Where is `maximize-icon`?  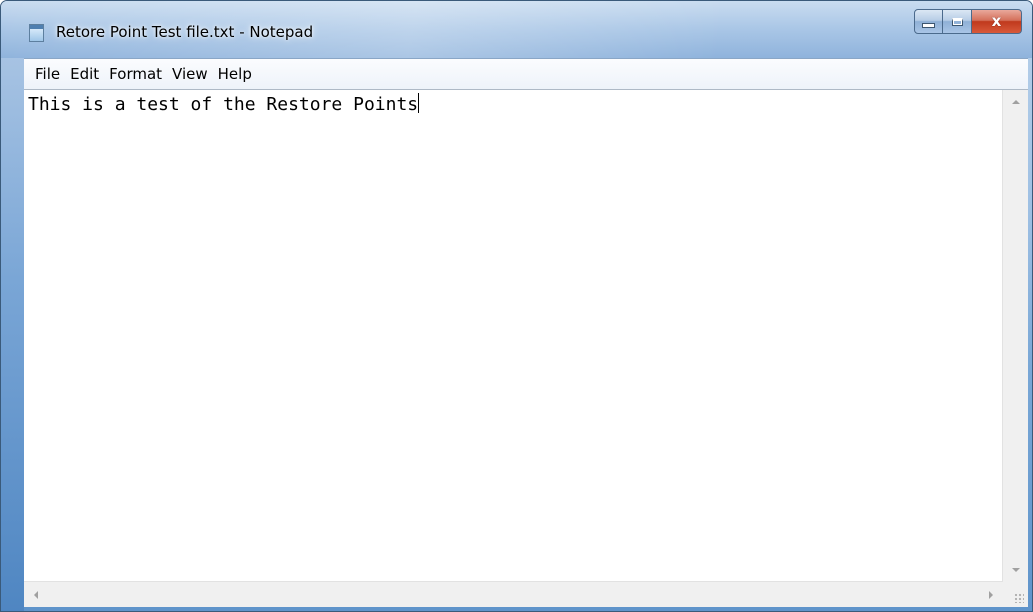 maximize-icon is located at coordinates (957, 21).